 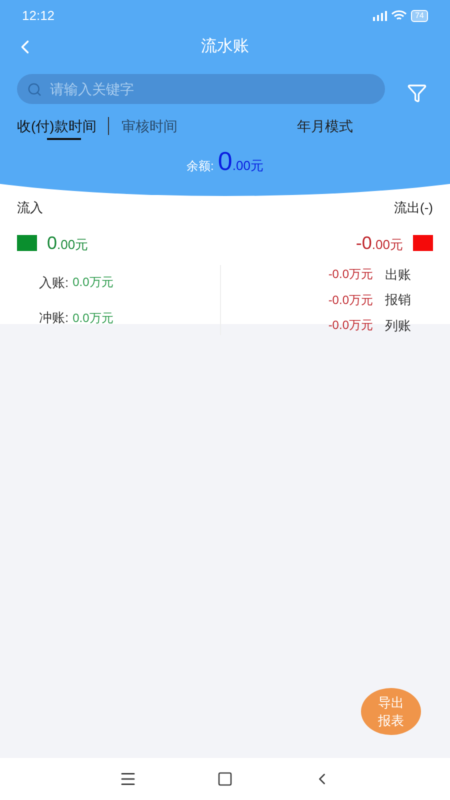 What do you see at coordinates (325, 126) in the screenshot?
I see `year-month-mode-button: 年月模式` at bounding box center [325, 126].